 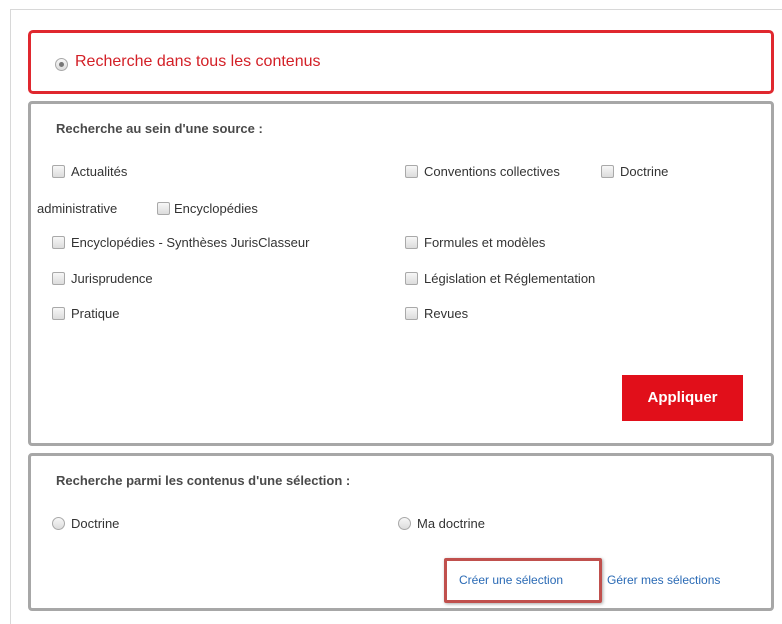 What do you see at coordinates (180, 242) in the screenshot?
I see `source-option-encyclopedies-syntheses: Encyclopédies - Synthèses JurisClasseur` at bounding box center [180, 242].